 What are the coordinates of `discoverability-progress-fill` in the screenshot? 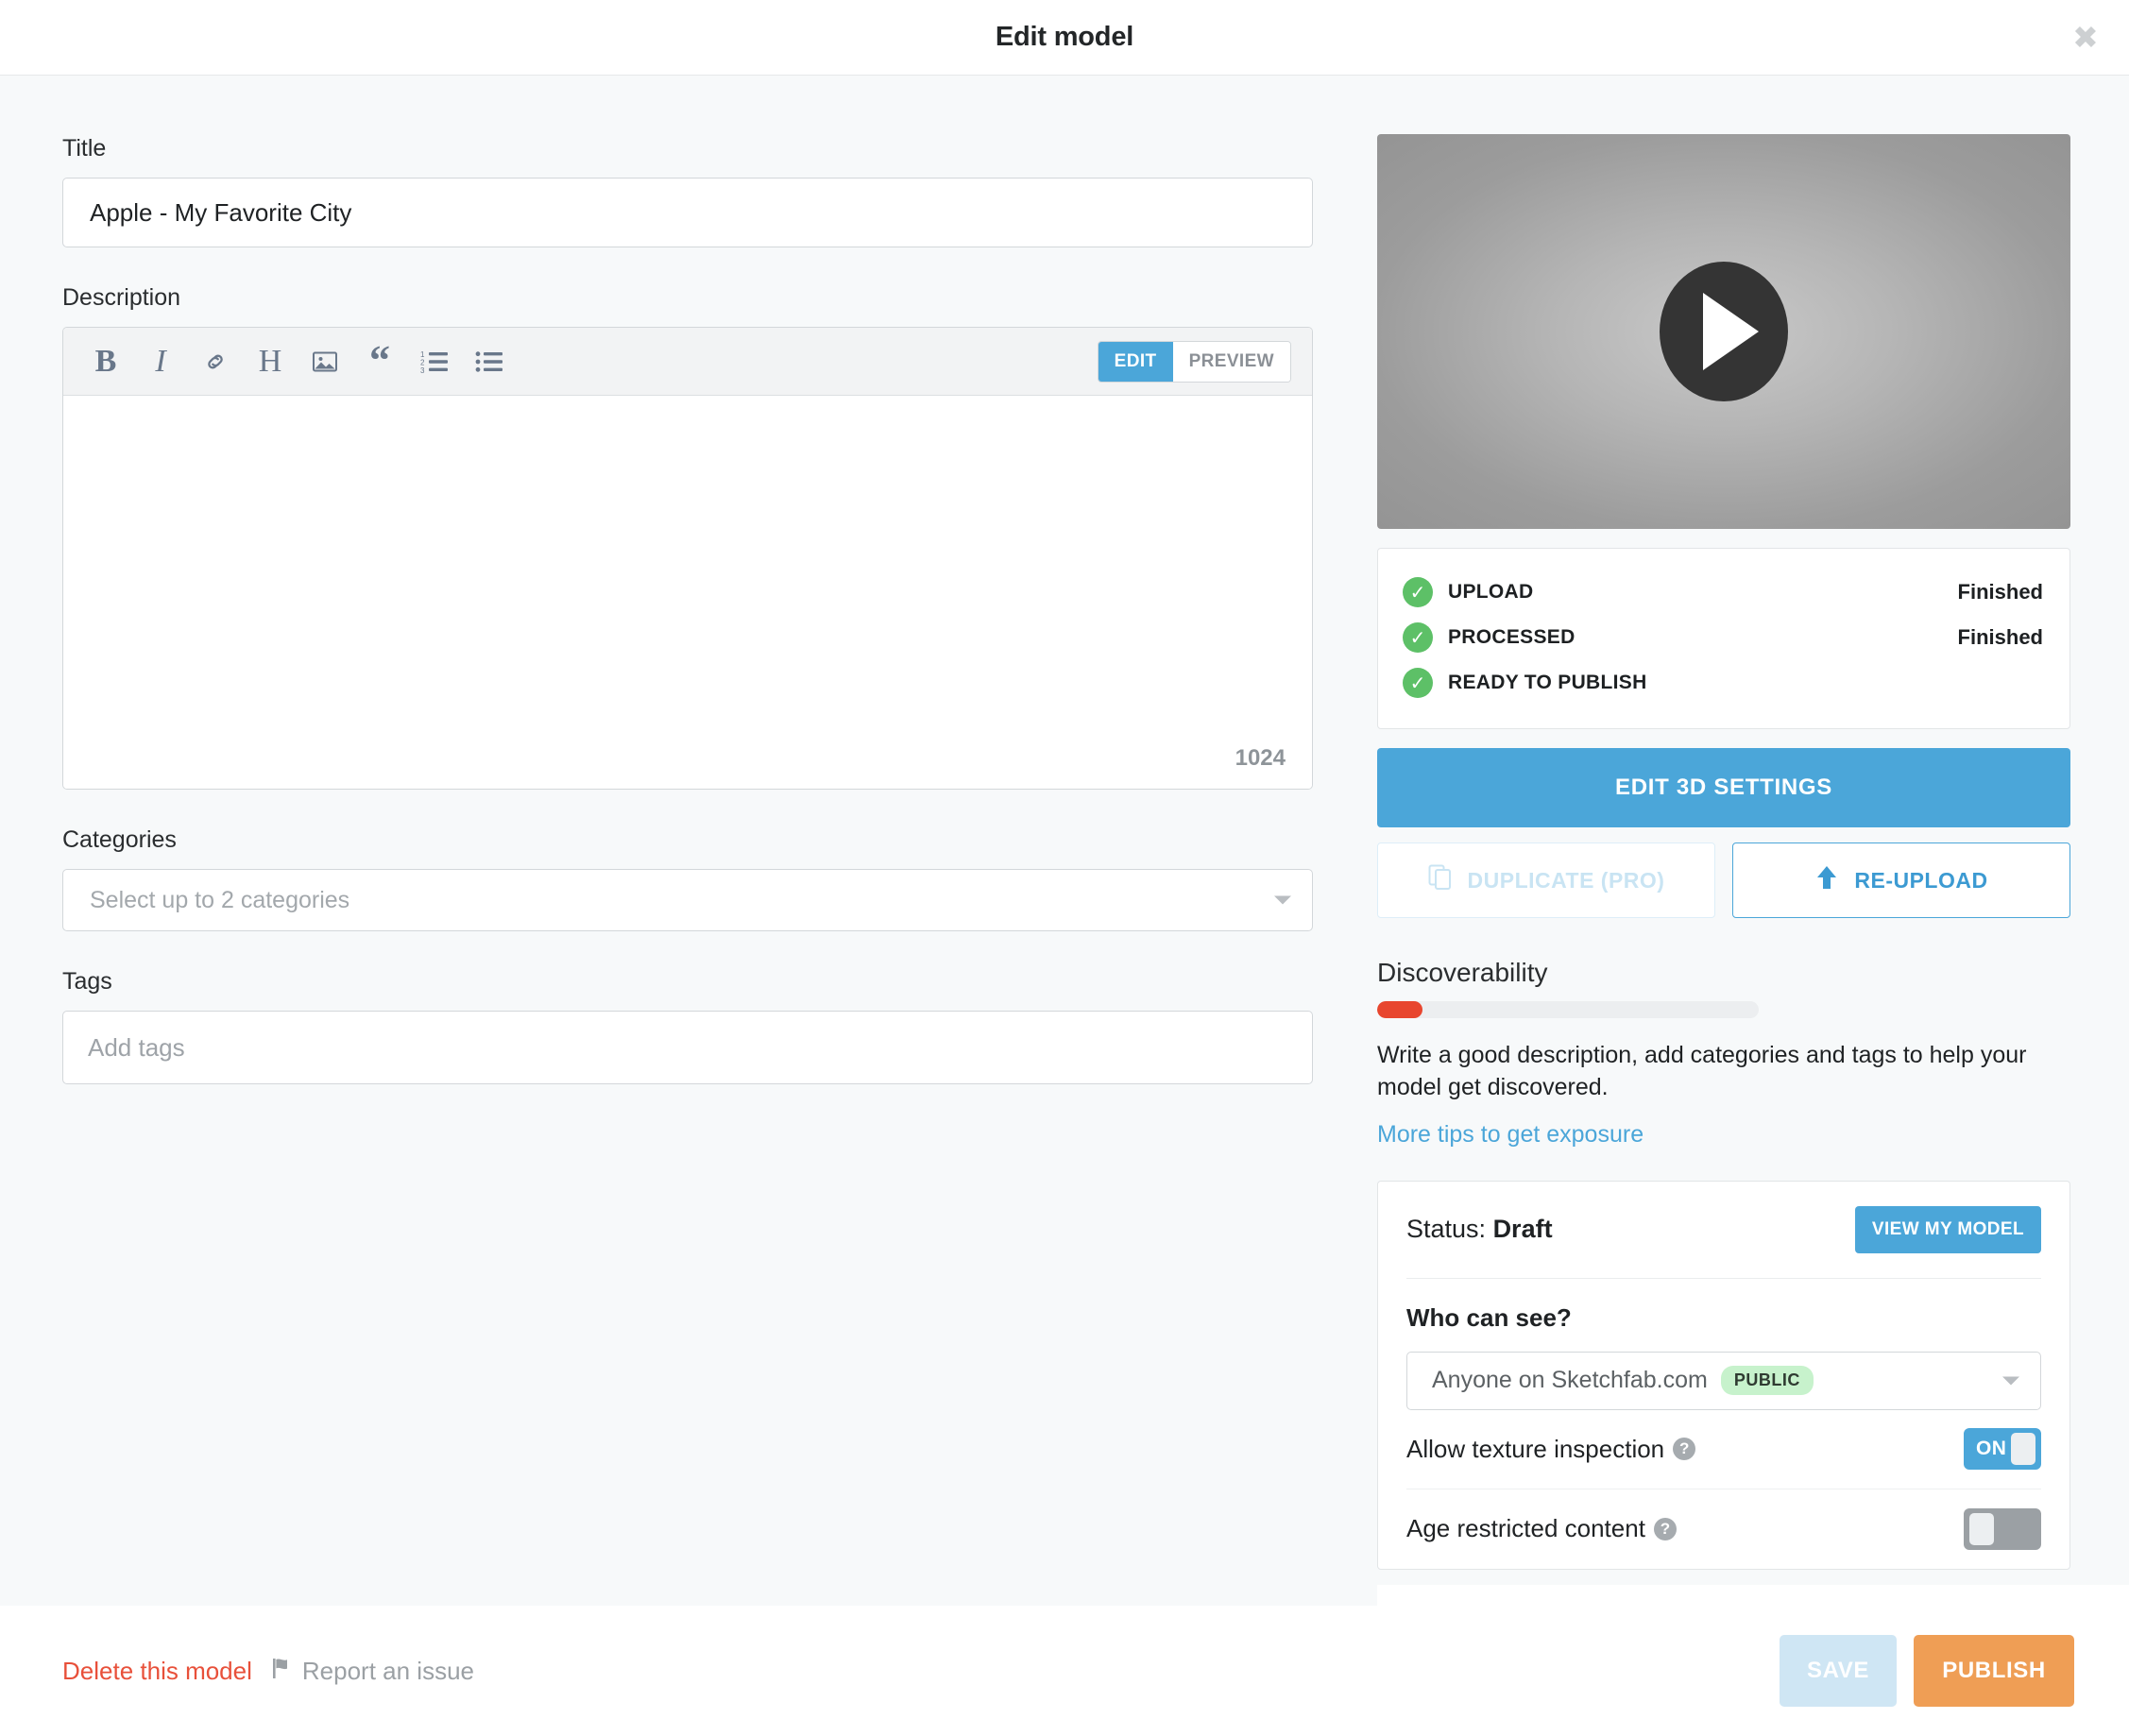 It's located at (1400, 1009).